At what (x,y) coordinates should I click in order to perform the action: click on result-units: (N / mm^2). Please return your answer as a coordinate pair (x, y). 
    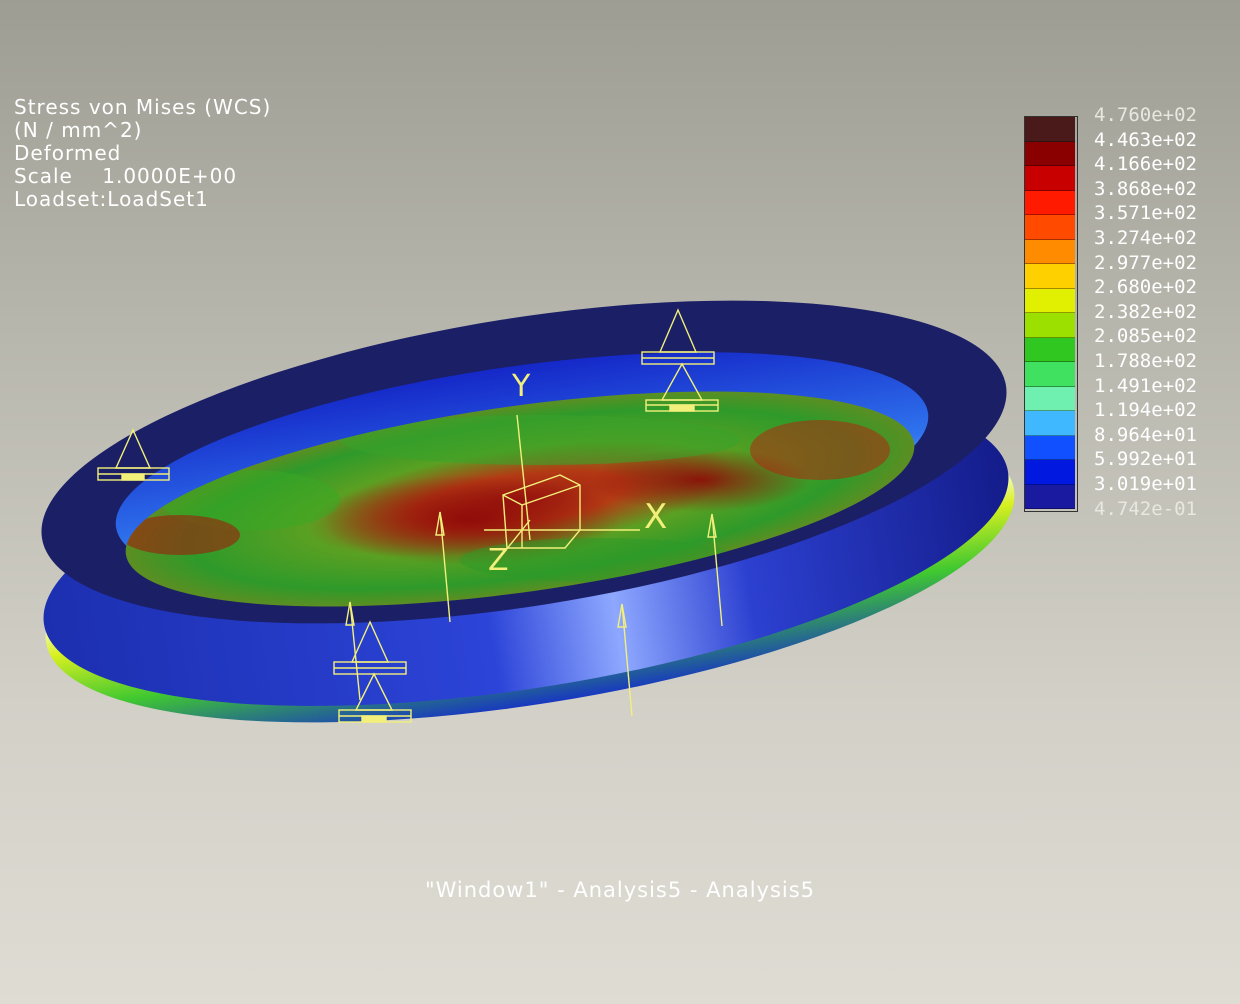
    Looking at the image, I should click on (78, 130).